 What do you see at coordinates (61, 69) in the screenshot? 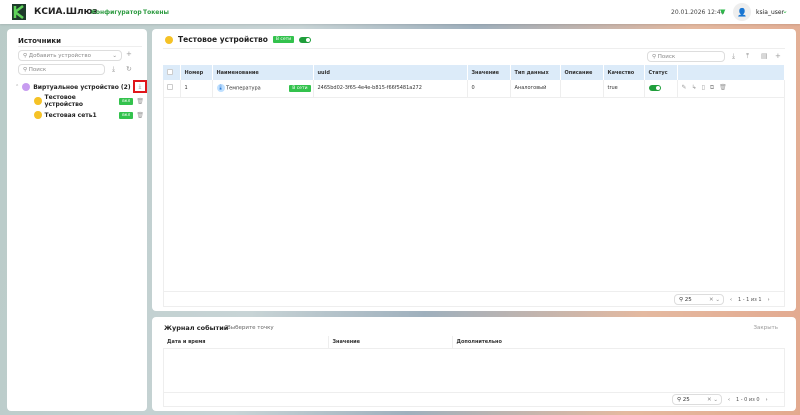
I see `sidebar-search-input: ⚲ Поиск` at bounding box center [61, 69].